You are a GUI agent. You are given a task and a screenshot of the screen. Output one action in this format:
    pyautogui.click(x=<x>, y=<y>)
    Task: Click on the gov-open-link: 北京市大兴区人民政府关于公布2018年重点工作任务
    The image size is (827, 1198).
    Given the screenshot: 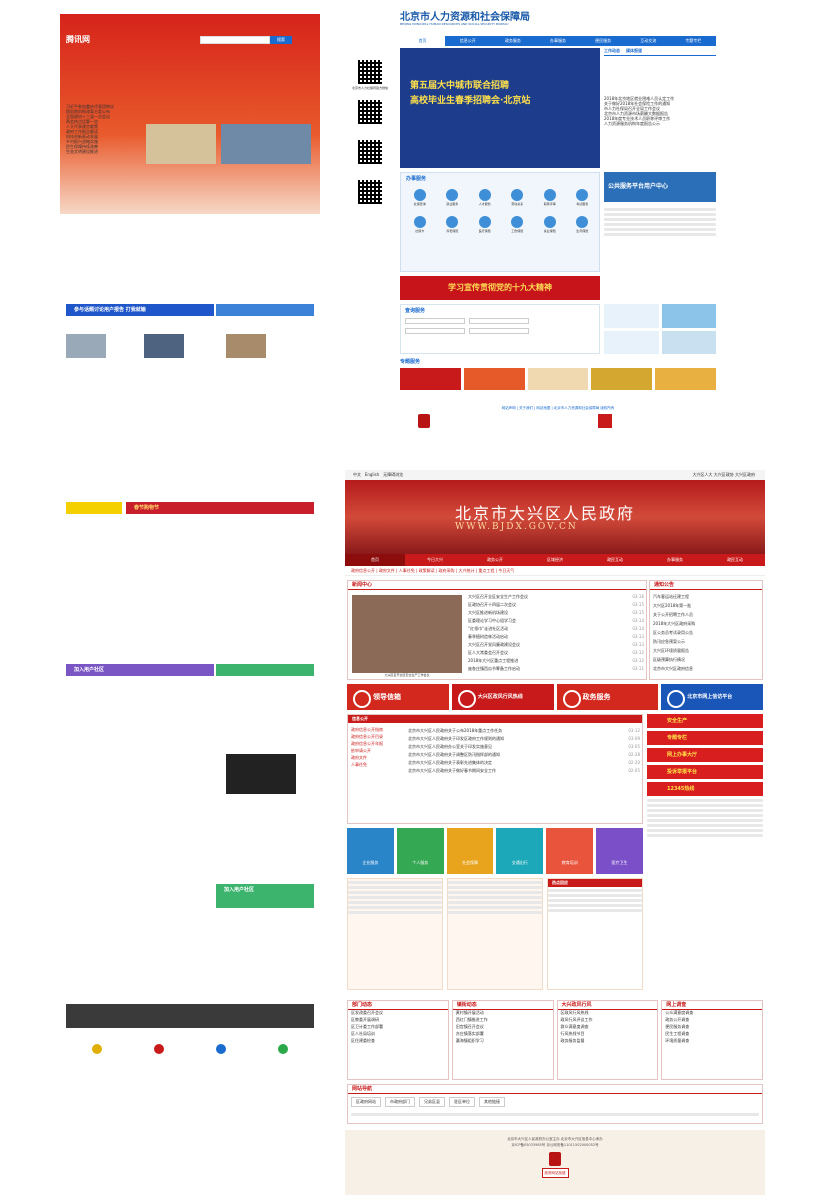 What is the action you would take?
    pyautogui.click(x=455, y=731)
    